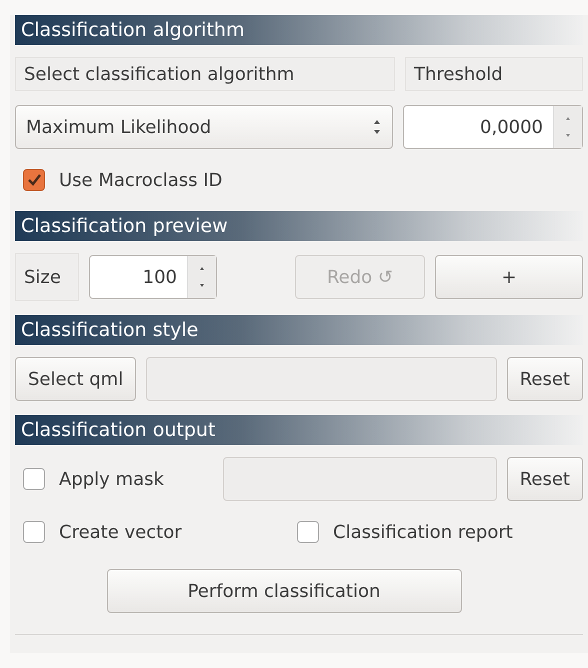  Describe the element at coordinates (494, 74) in the screenshot. I see `threshold-label: Threshold` at that location.